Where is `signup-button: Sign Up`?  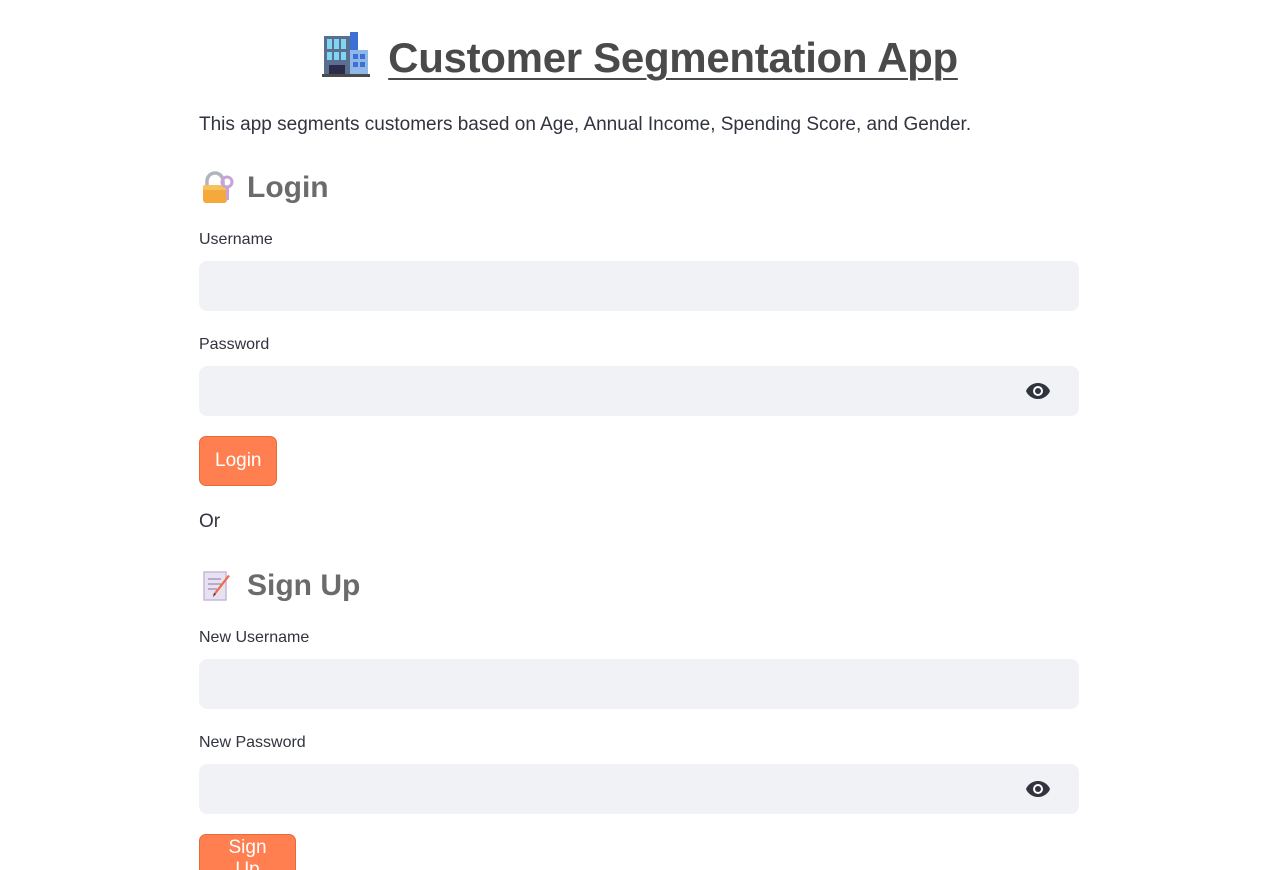
signup-button: Sign Up is located at coordinates (247, 852).